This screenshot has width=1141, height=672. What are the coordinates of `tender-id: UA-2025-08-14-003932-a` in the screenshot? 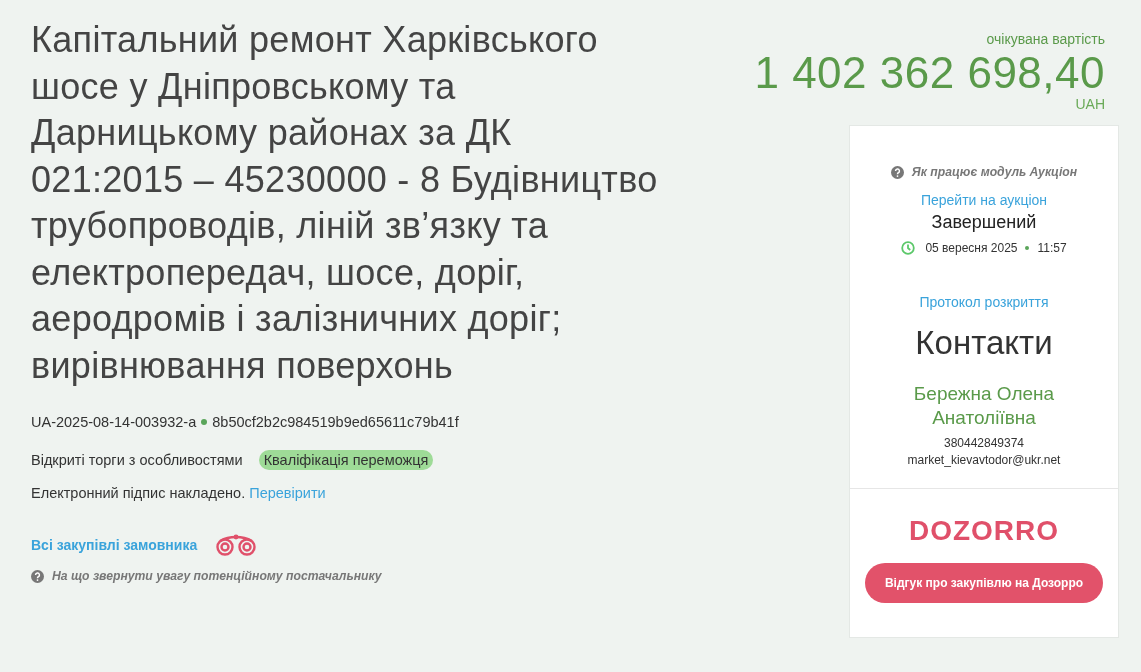 It's located at (114, 422).